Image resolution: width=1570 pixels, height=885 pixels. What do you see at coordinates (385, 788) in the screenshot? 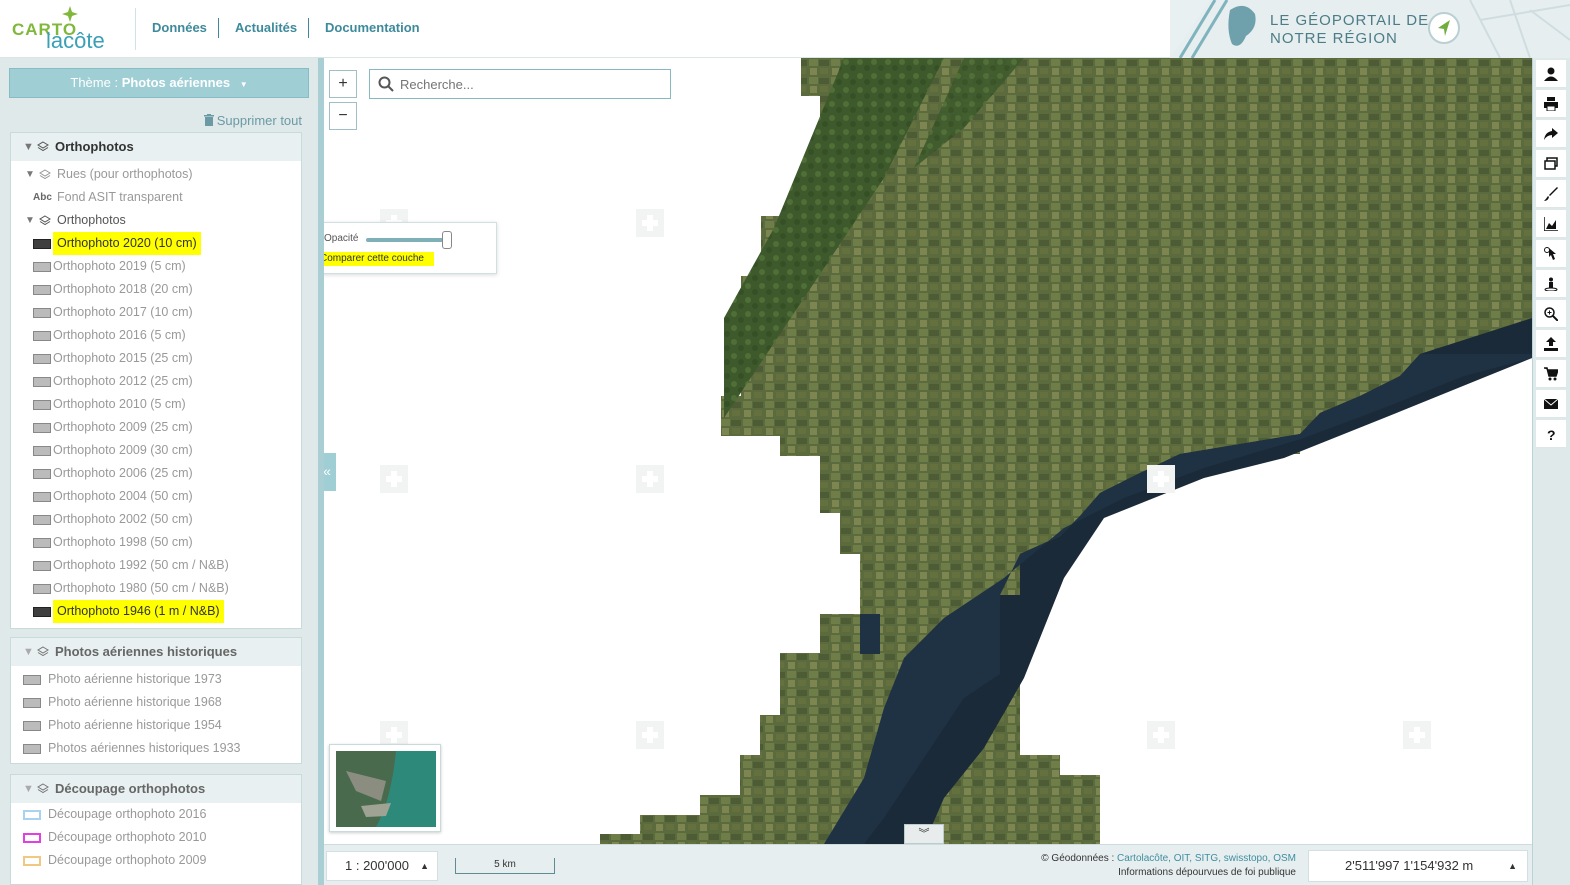
I see `overview-map` at bounding box center [385, 788].